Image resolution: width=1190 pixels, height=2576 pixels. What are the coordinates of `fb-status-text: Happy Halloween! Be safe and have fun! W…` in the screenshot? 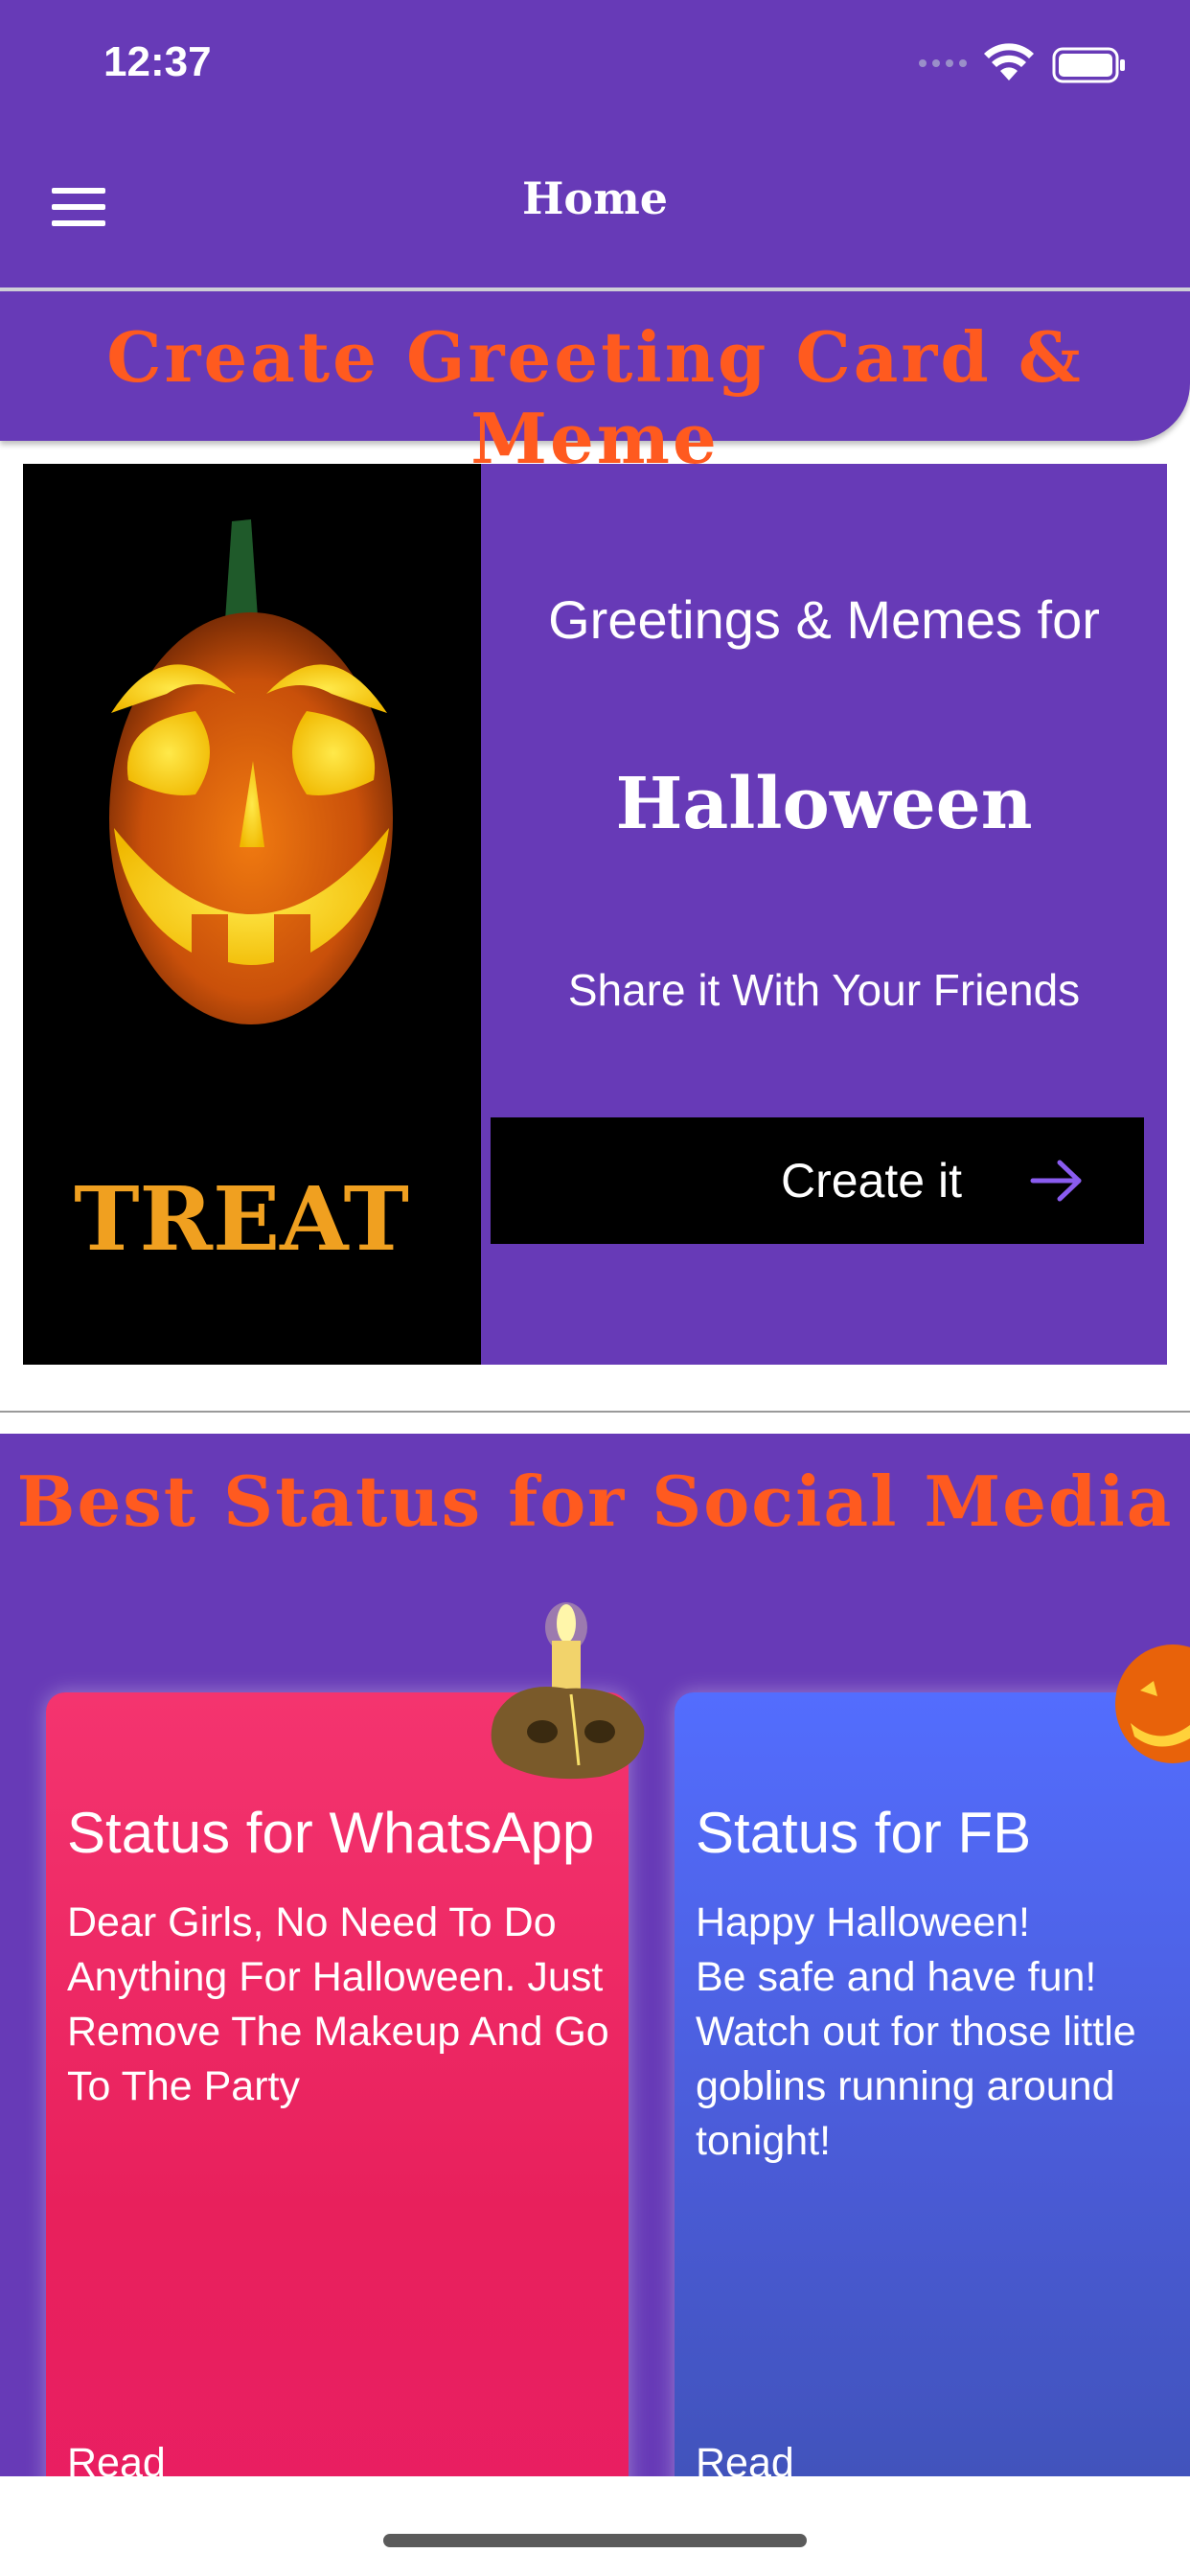 It's located at (916, 2031).